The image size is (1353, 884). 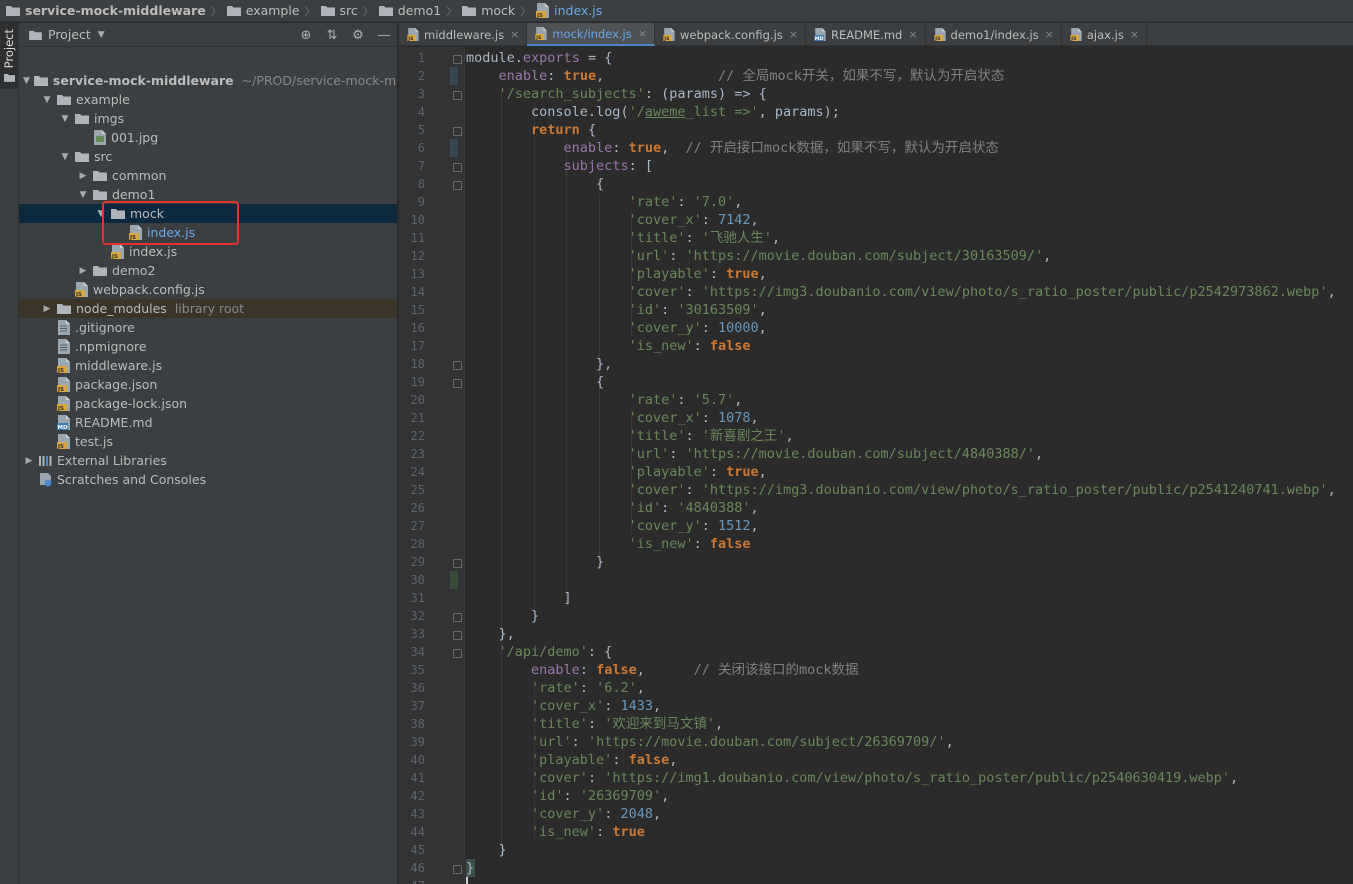 I want to click on tree-item: ▼ mock, so click(x=208, y=213).